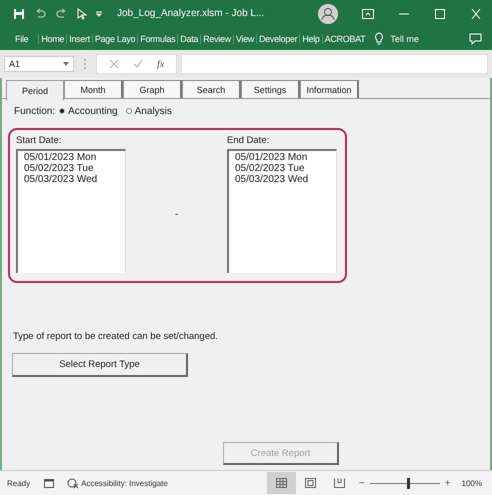  What do you see at coordinates (160, 64) in the screenshot?
I see `insert-function-button: fx` at bounding box center [160, 64].